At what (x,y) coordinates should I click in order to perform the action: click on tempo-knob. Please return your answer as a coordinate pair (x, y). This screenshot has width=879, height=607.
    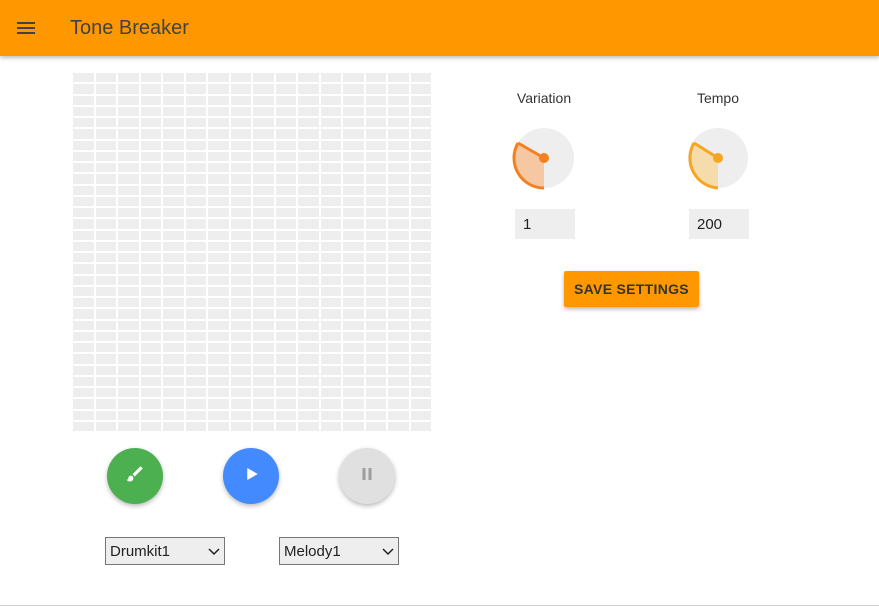
    Looking at the image, I should click on (718, 159).